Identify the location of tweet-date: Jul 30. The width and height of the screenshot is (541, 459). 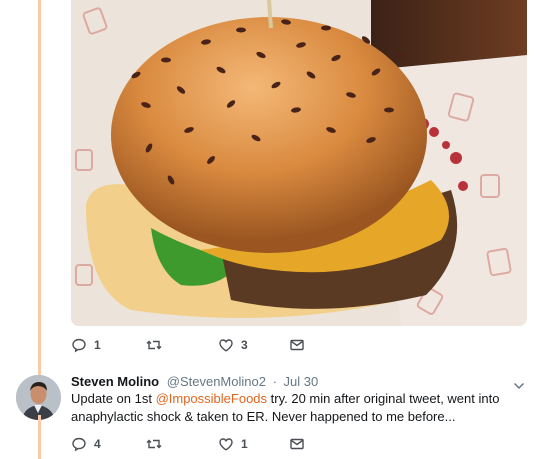
(301, 381).